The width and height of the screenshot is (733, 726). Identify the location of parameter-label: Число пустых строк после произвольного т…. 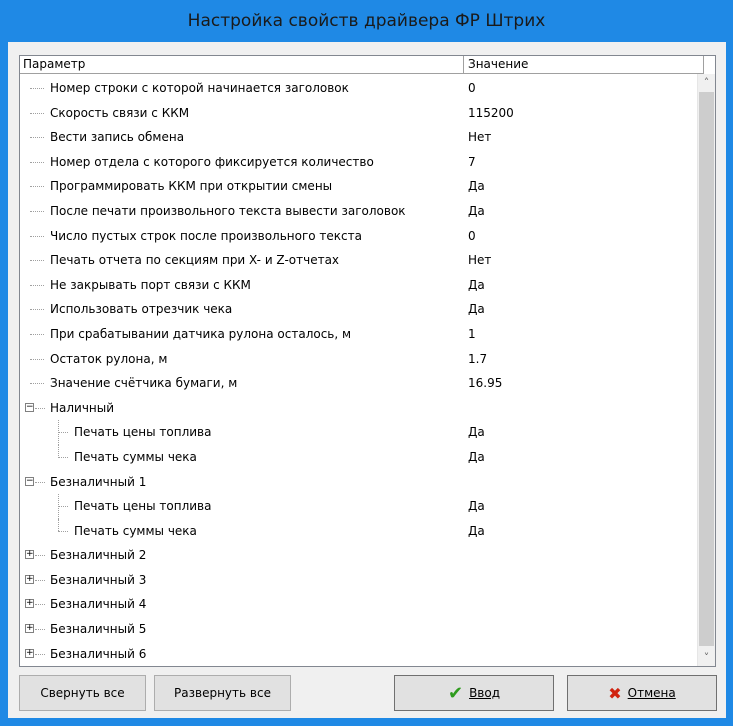
(206, 235).